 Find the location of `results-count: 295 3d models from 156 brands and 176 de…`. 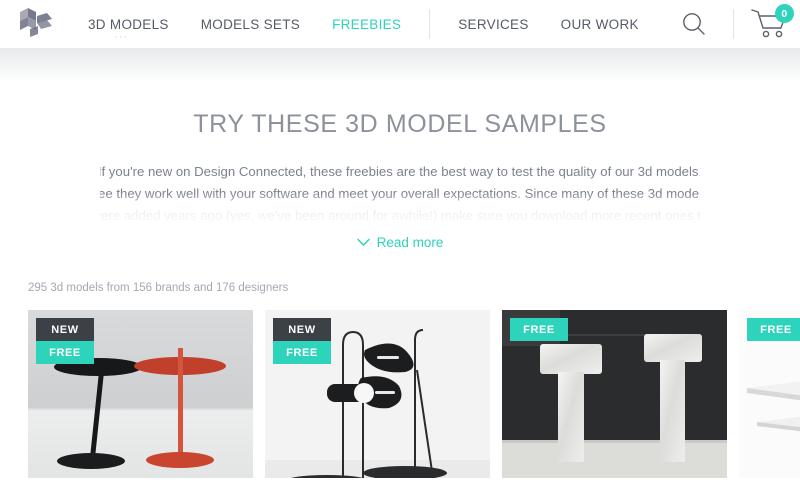

results-count: 295 3d models from 156 brands and 176 de… is located at coordinates (158, 288).